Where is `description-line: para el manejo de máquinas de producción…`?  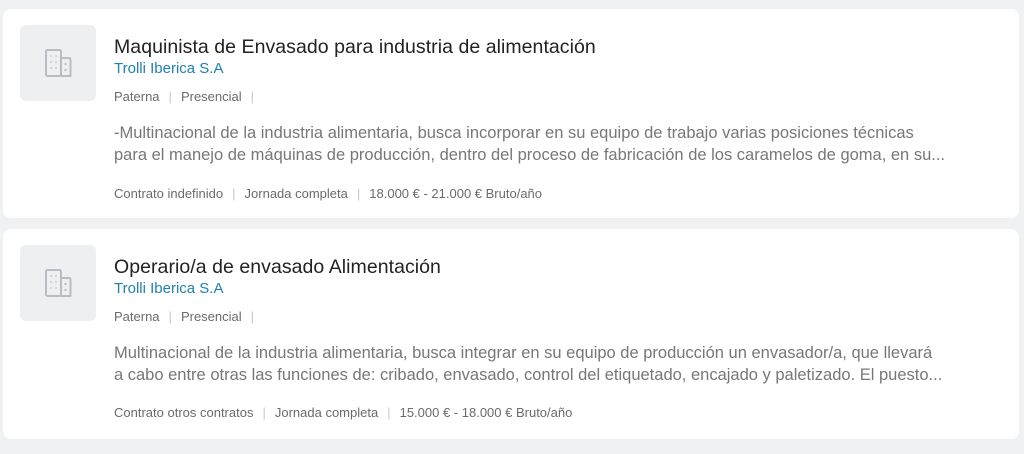
description-line: para el manejo de máquinas de producción… is located at coordinates (530, 155).